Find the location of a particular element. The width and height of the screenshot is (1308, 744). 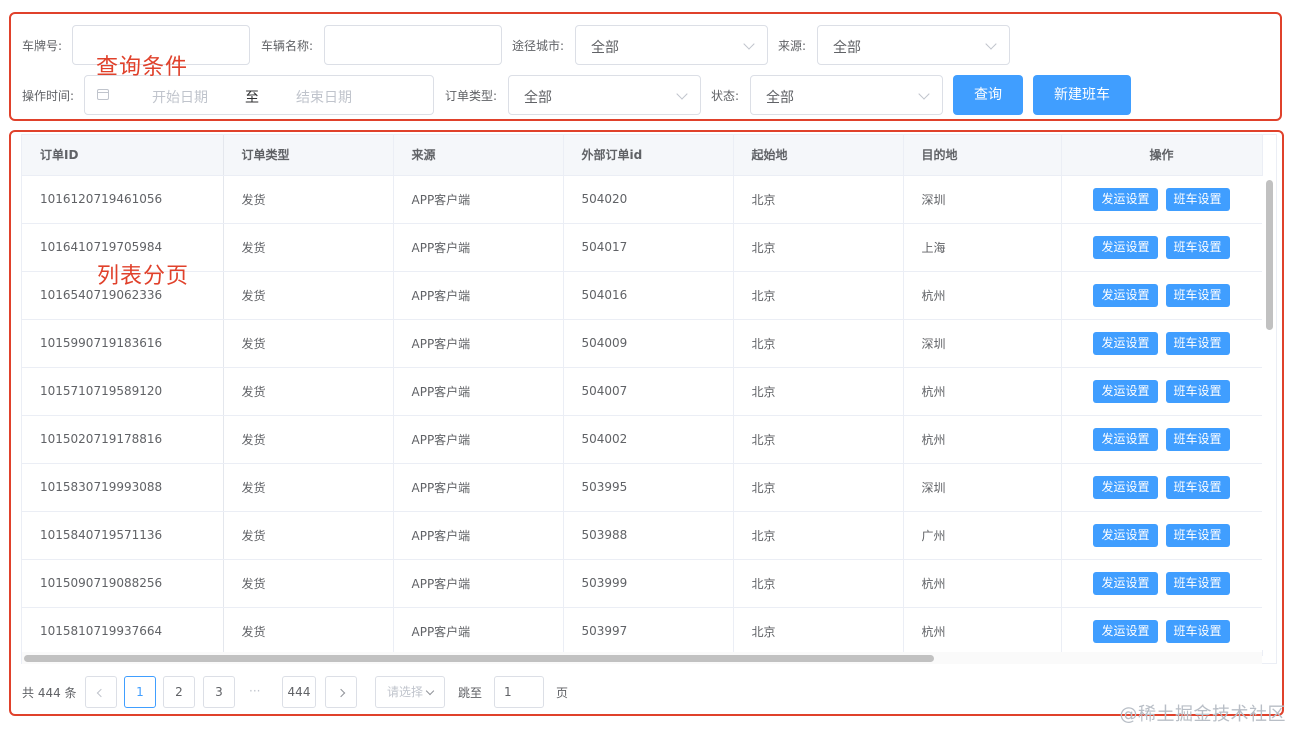

end-date-input: 结束日期 is located at coordinates (324, 97).